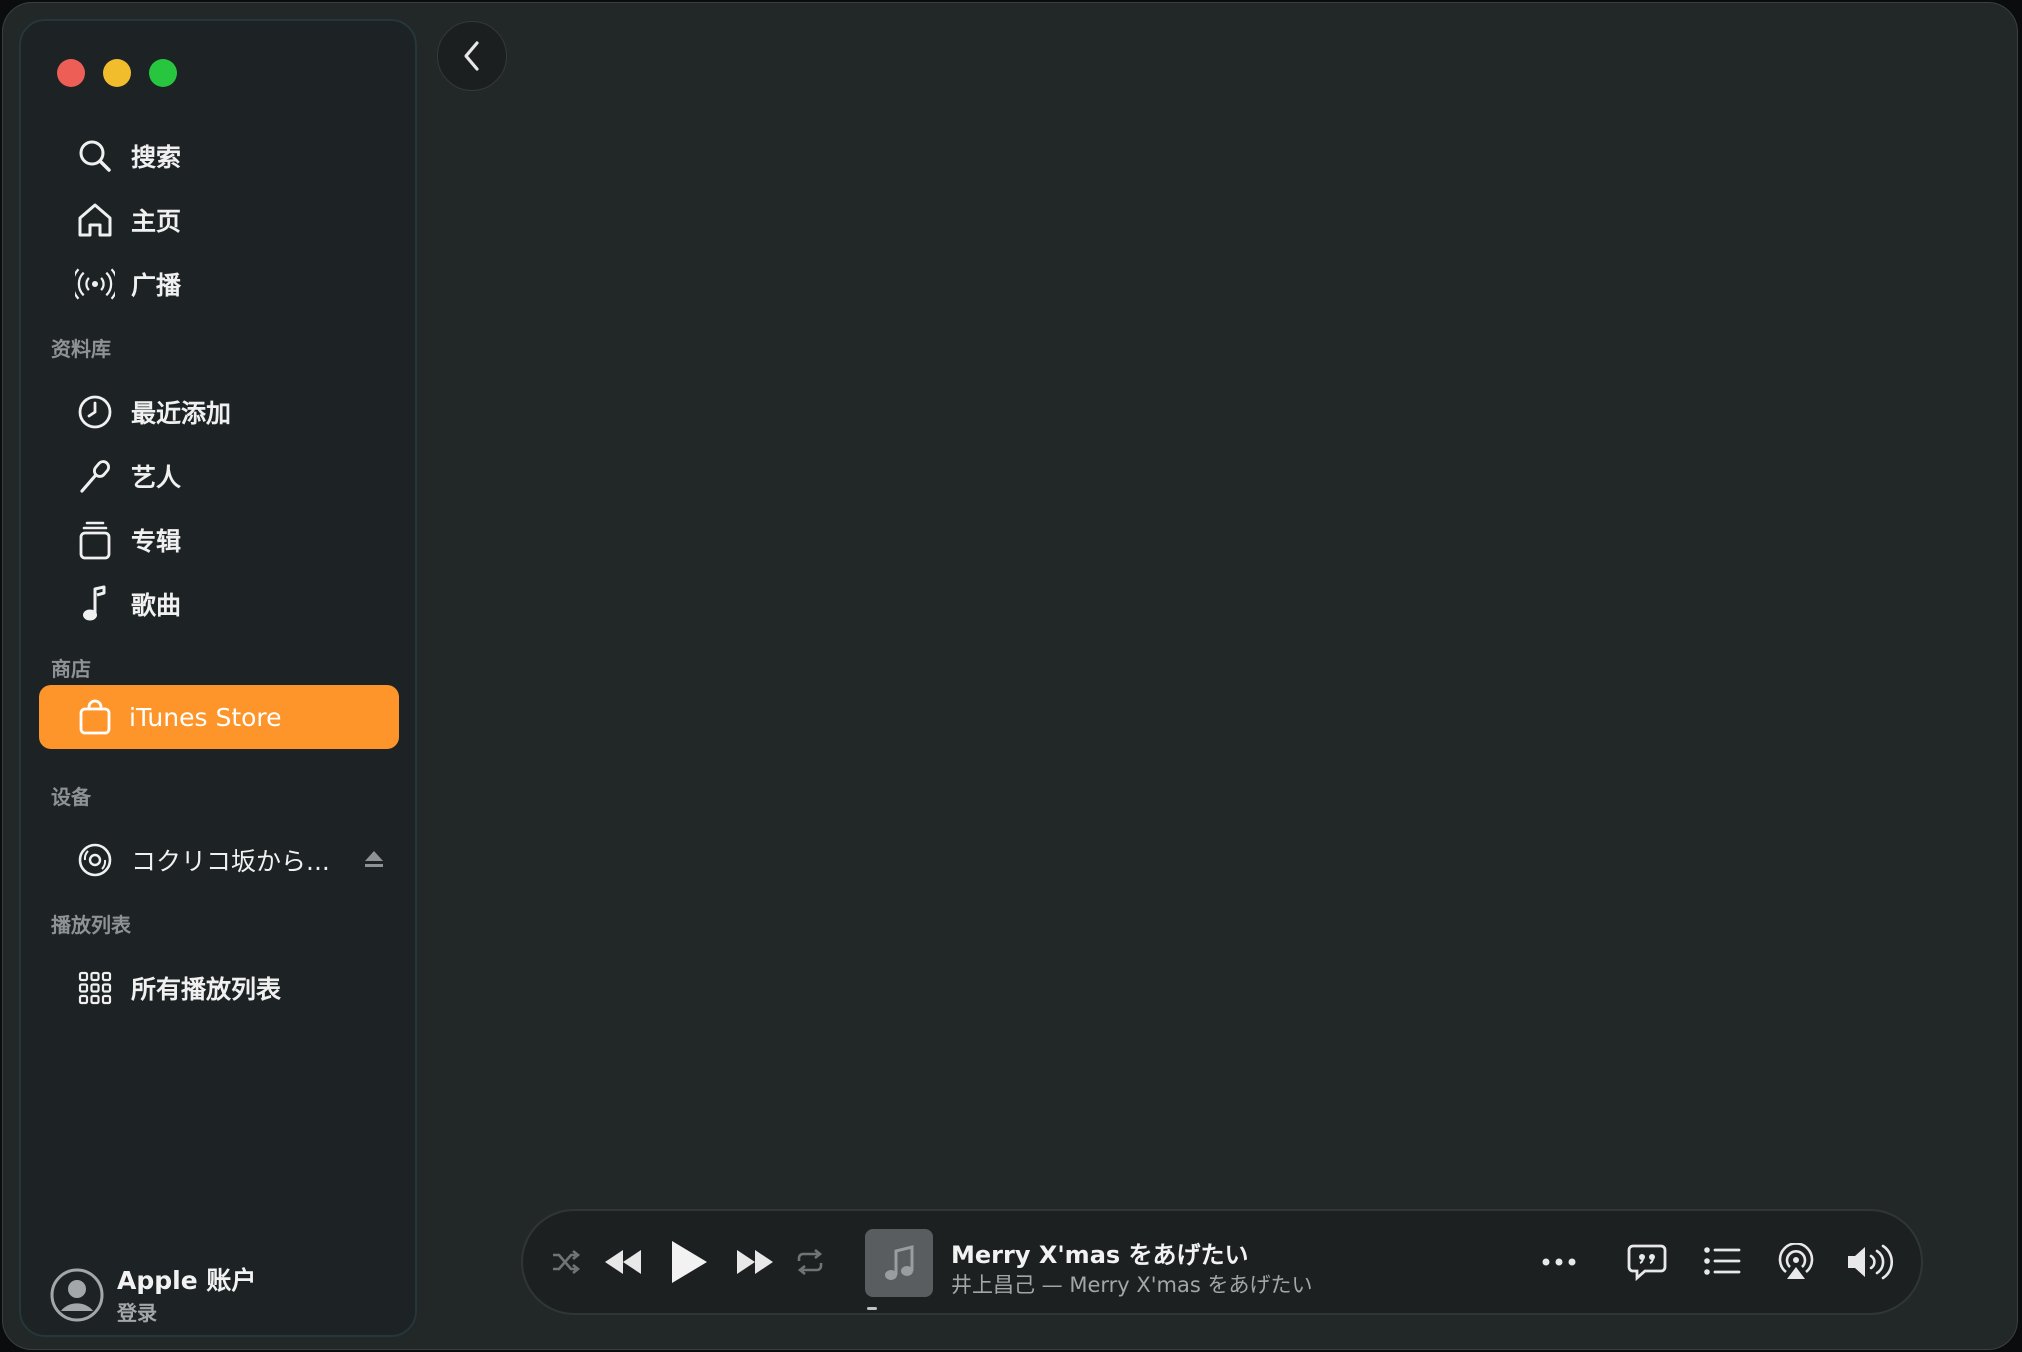  I want to click on close-window-button, so click(71, 73).